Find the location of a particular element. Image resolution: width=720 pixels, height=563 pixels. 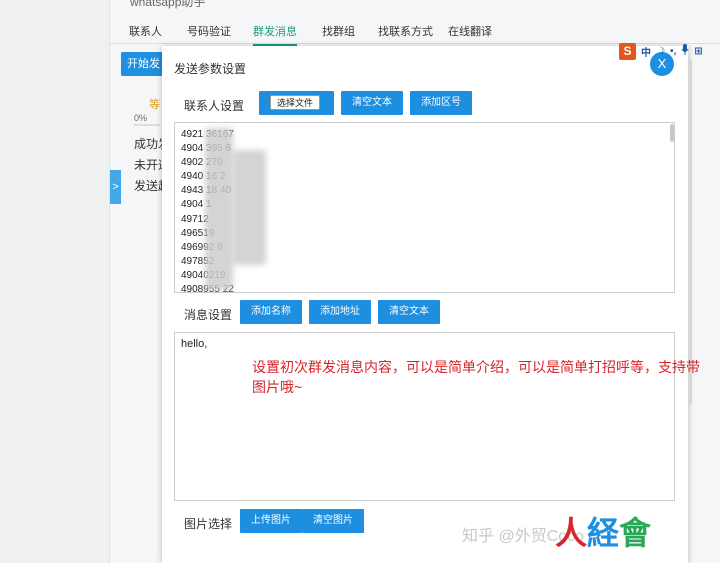

dialog-title: 发送参数设置 is located at coordinates (210, 69).